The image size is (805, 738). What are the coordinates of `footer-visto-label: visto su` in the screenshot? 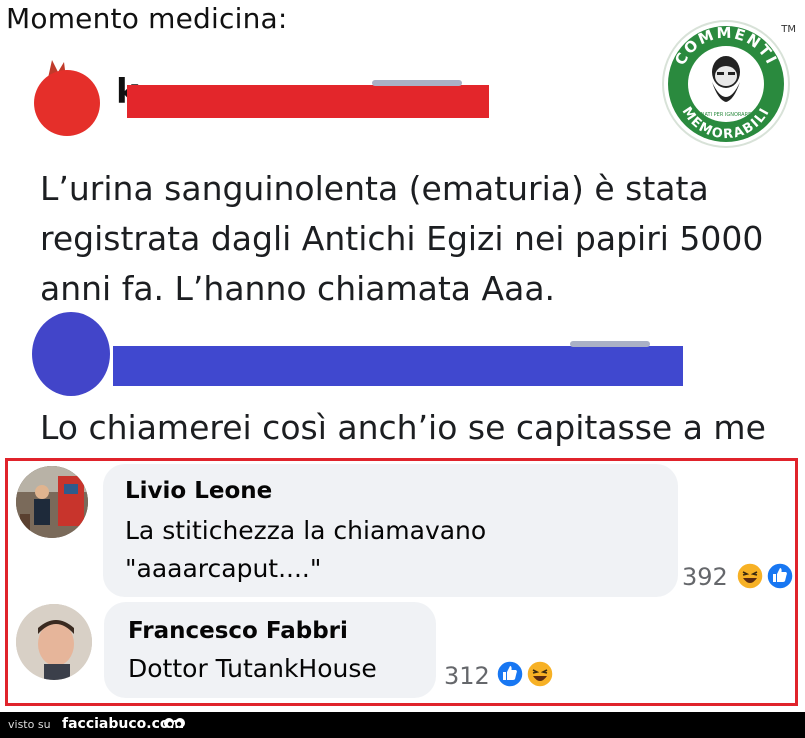 It's located at (29, 724).